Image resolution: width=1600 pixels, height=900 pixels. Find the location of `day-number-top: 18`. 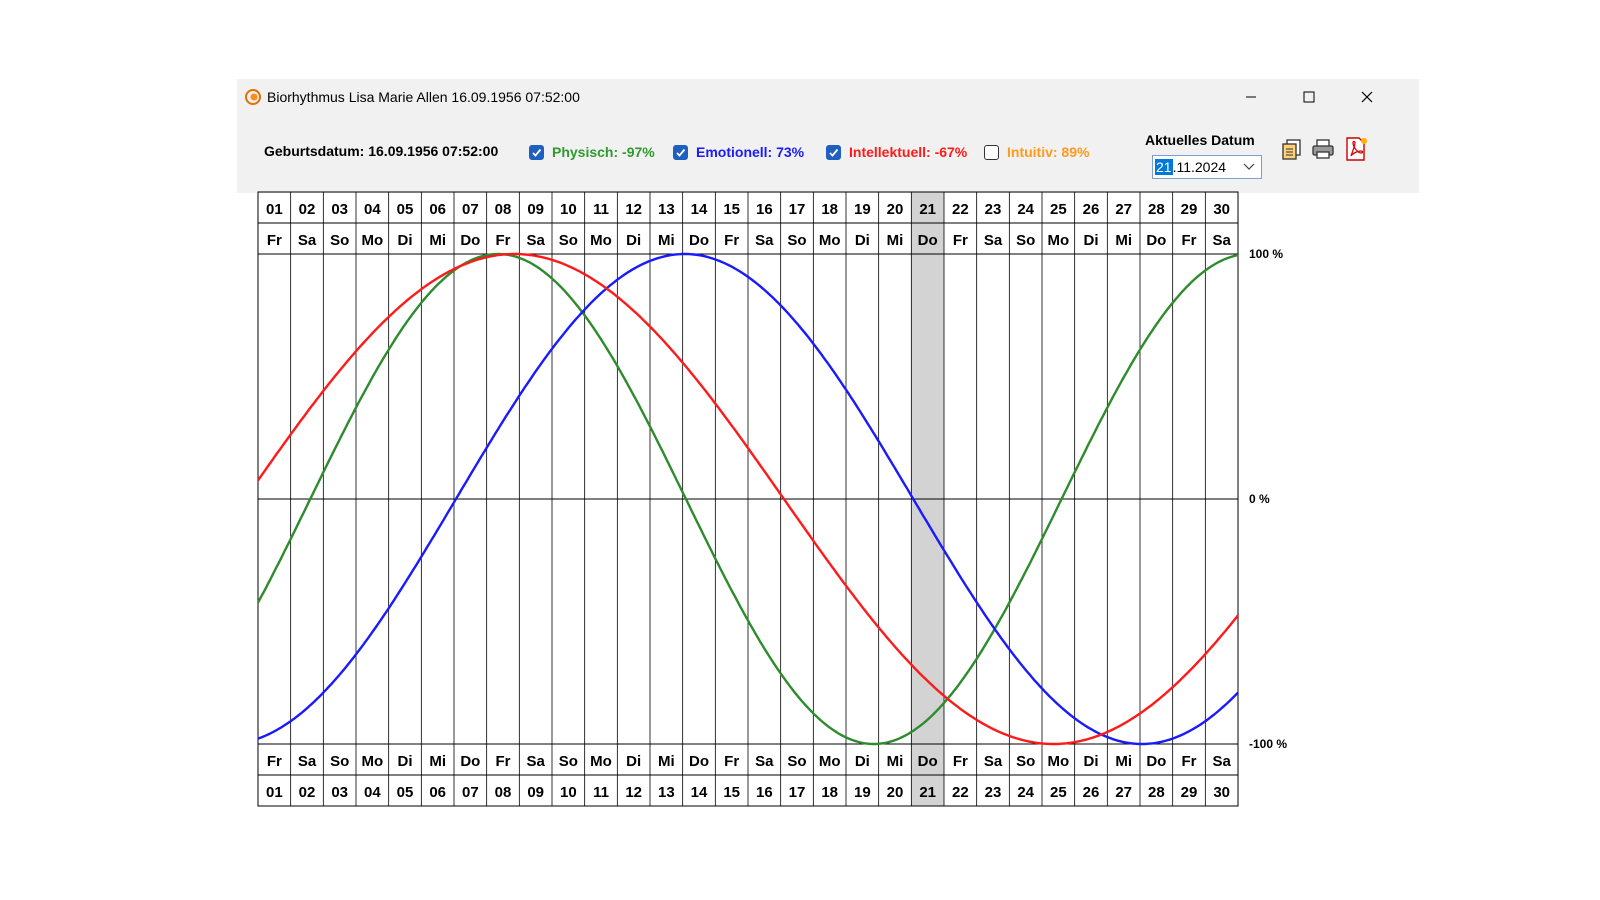

day-number-top: 18 is located at coordinates (829, 209).